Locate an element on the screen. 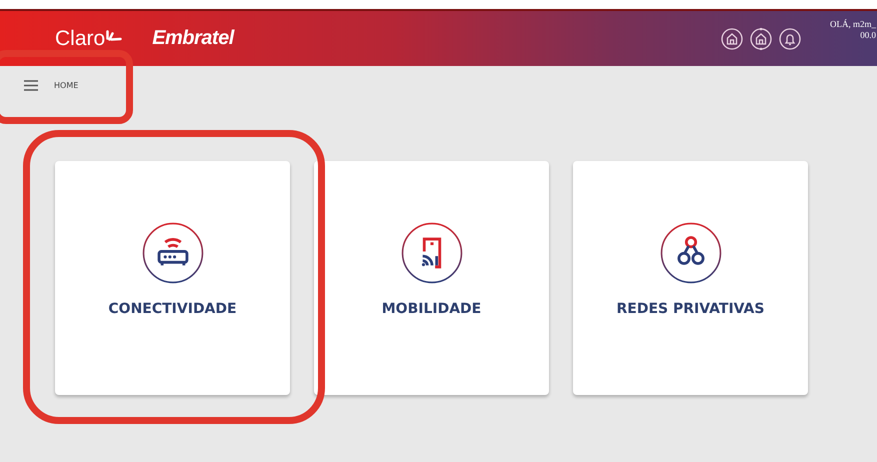  embratel-logo: Embratel is located at coordinates (193, 38).